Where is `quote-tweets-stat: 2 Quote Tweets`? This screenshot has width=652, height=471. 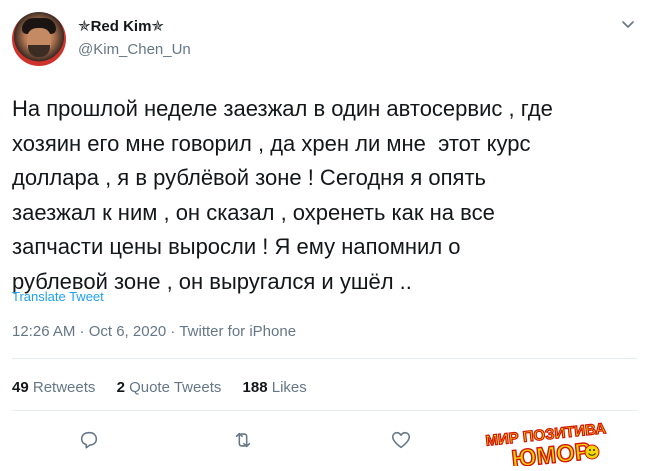 quote-tweets-stat: 2 Quote Tweets is located at coordinates (169, 387).